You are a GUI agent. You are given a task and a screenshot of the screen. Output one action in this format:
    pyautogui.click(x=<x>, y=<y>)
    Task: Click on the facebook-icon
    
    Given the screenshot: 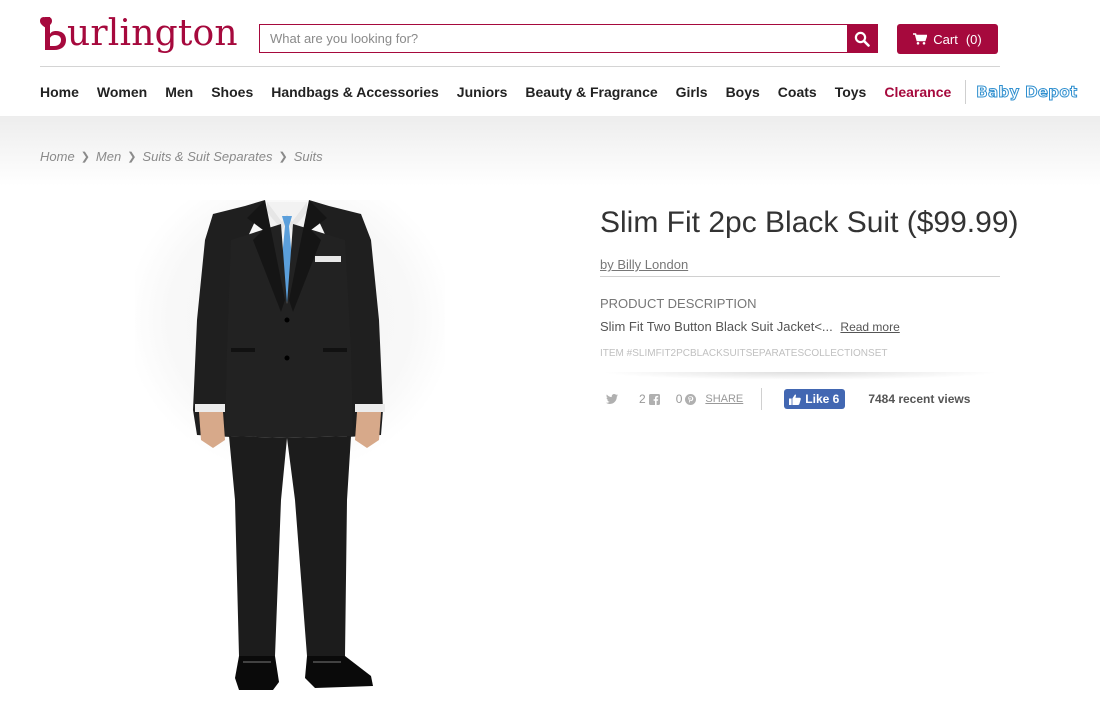 What is the action you would take?
    pyautogui.click(x=654, y=399)
    